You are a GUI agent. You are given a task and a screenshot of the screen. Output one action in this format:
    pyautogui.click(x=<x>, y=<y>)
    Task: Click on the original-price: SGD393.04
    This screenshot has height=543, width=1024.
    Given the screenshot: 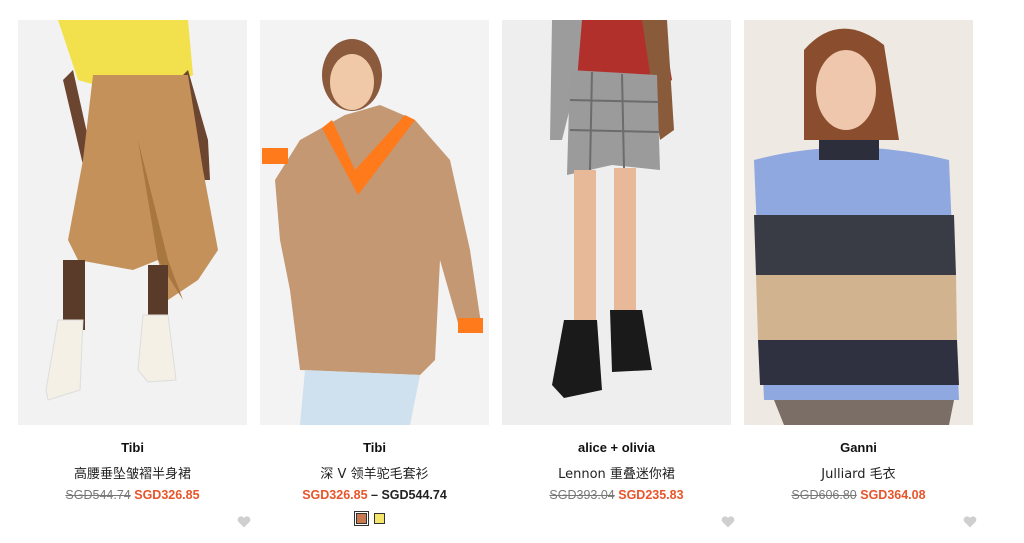 What is the action you would take?
    pyautogui.click(x=582, y=495)
    